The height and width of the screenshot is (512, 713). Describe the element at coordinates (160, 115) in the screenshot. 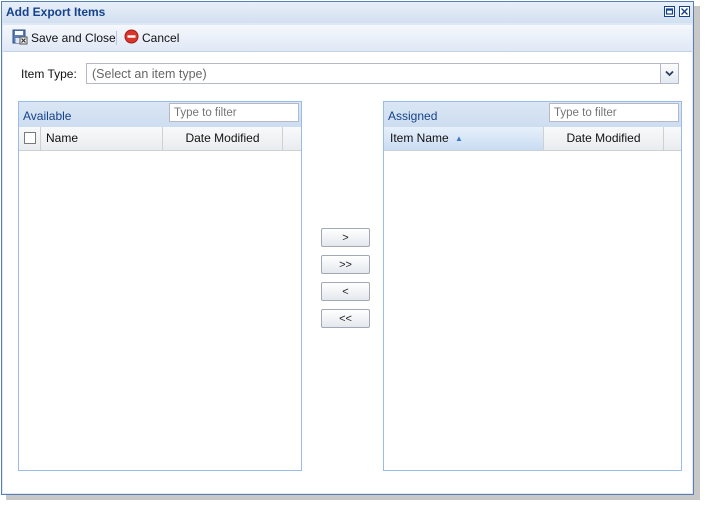

I see `available-panel-header: Available` at that location.